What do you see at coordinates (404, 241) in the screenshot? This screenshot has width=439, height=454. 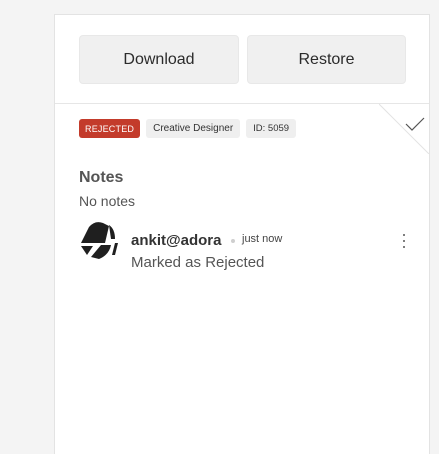 I see `more-vertical-icon` at bounding box center [404, 241].